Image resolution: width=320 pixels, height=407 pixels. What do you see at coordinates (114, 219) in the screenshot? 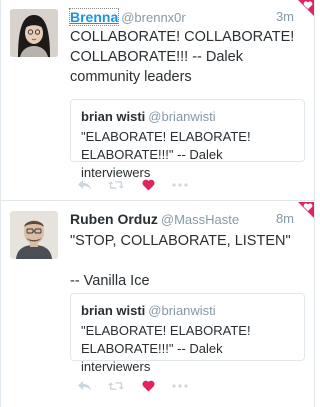
I see `author-name-link: Ruben Orduz` at bounding box center [114, 219].